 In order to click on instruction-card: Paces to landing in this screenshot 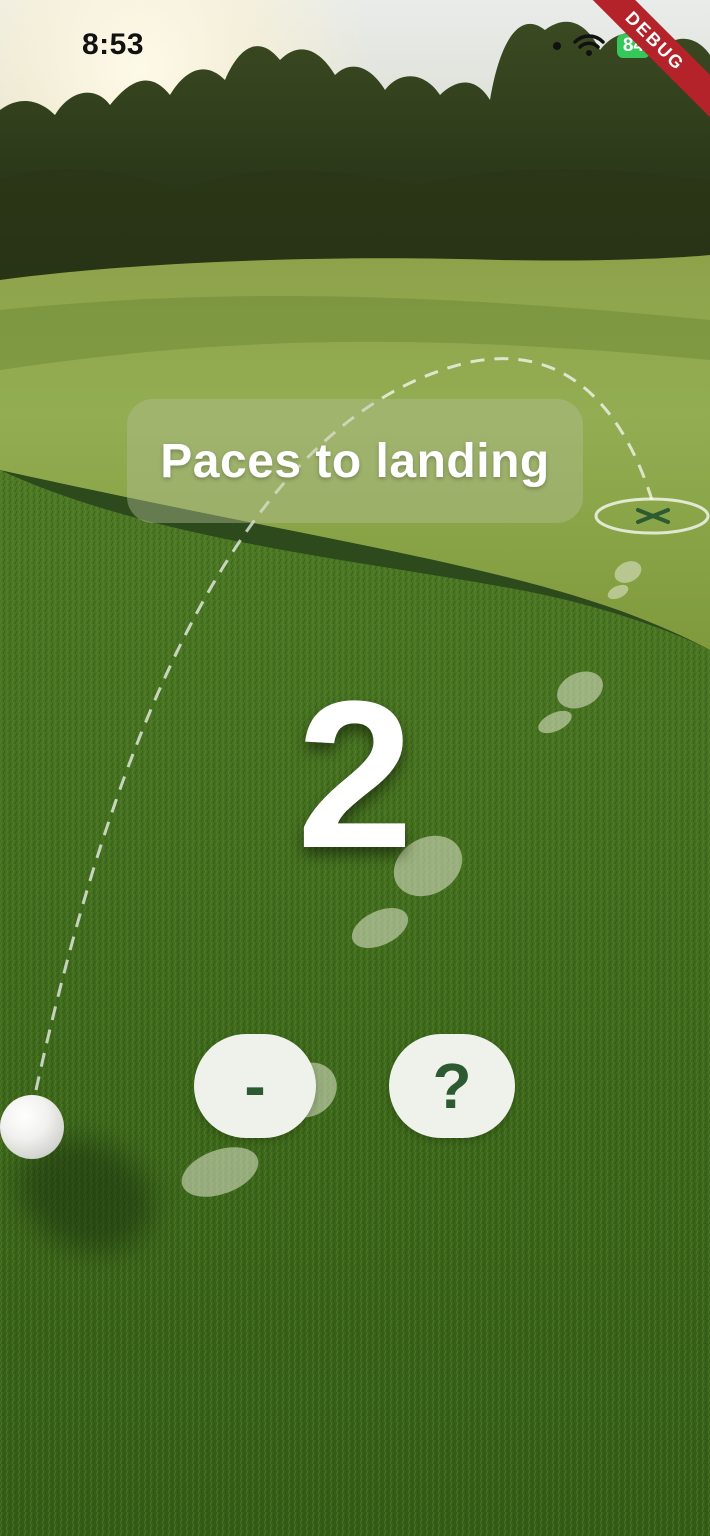, I will do `click(355, 461)`.